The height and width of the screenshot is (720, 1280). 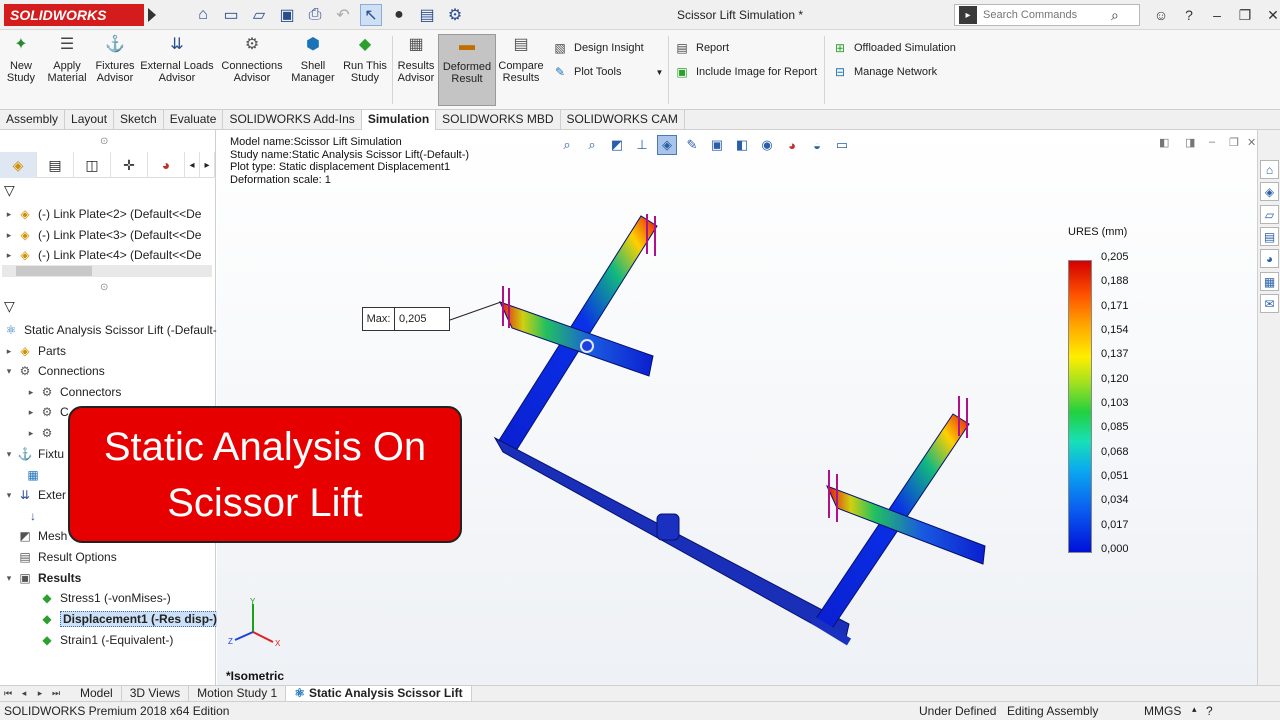 I want to click on select-pointer-icon: ↖, so click(x=371, y=15).